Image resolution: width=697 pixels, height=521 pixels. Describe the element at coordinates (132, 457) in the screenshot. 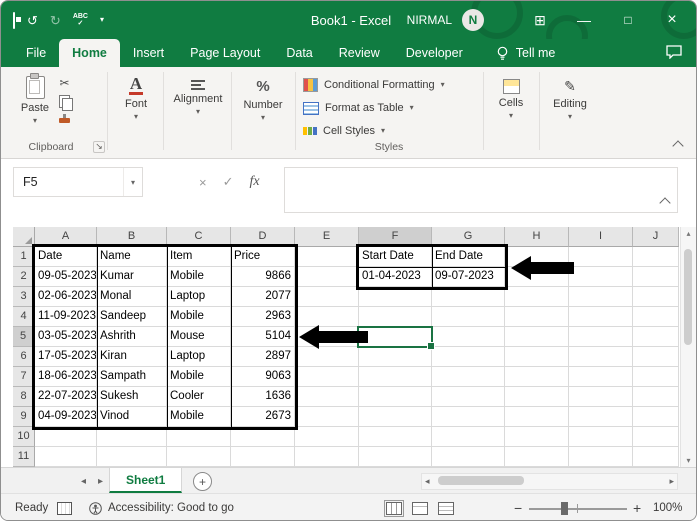

I see `cell-B11` at that location.